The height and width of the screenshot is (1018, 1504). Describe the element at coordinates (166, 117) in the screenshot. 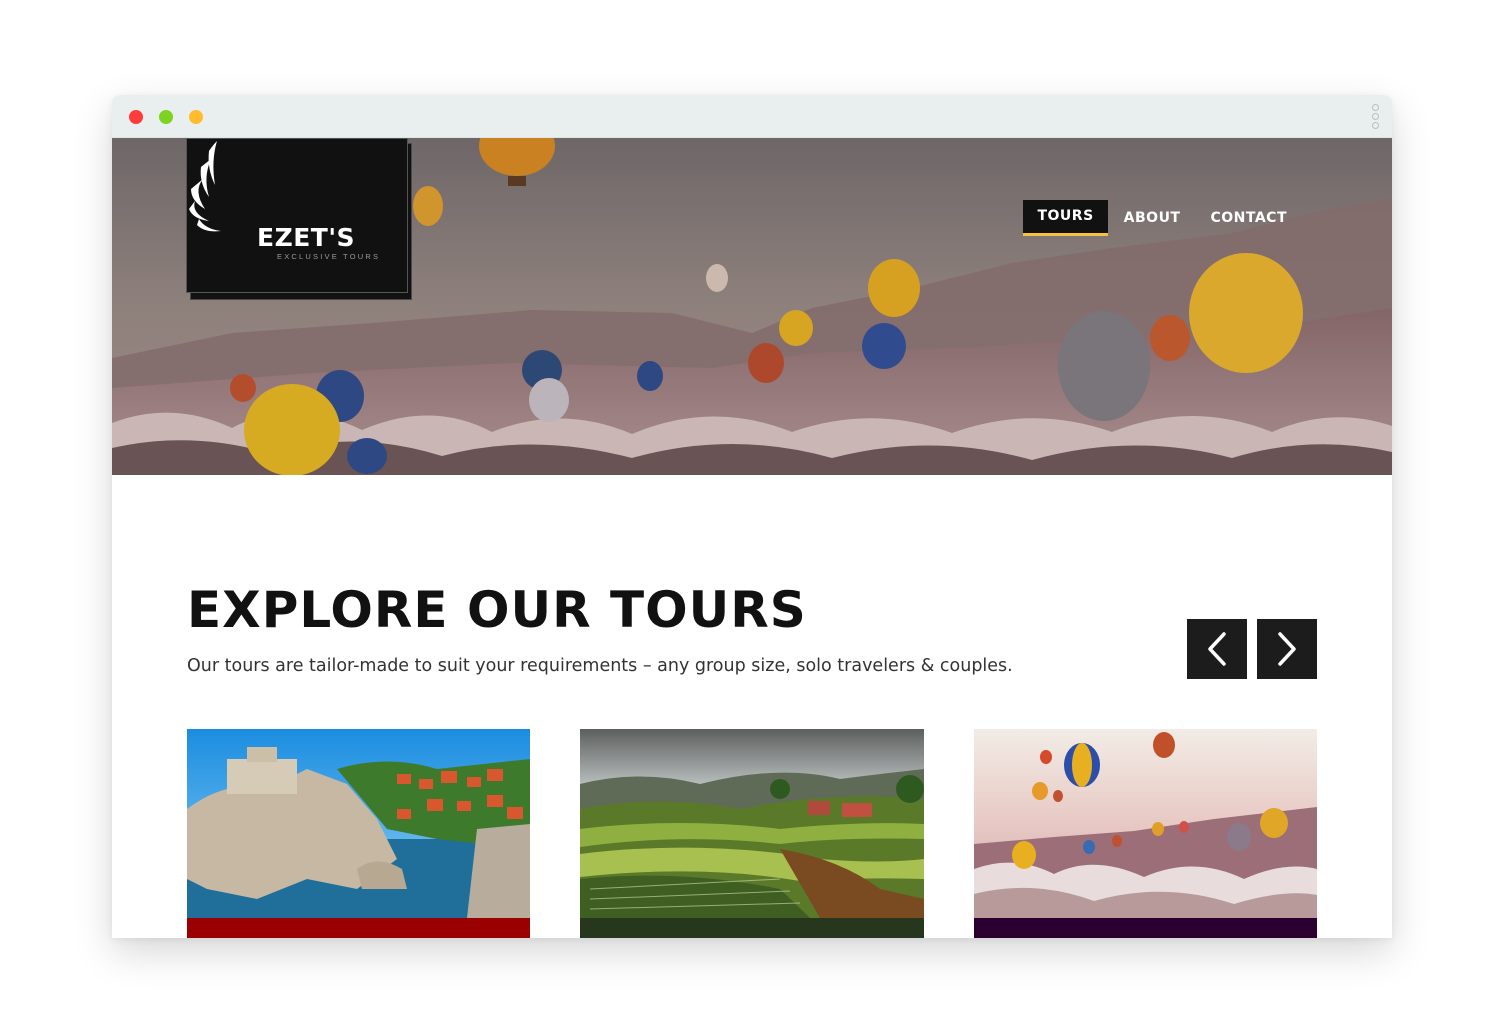

I see `minimize-window-button` at that location.